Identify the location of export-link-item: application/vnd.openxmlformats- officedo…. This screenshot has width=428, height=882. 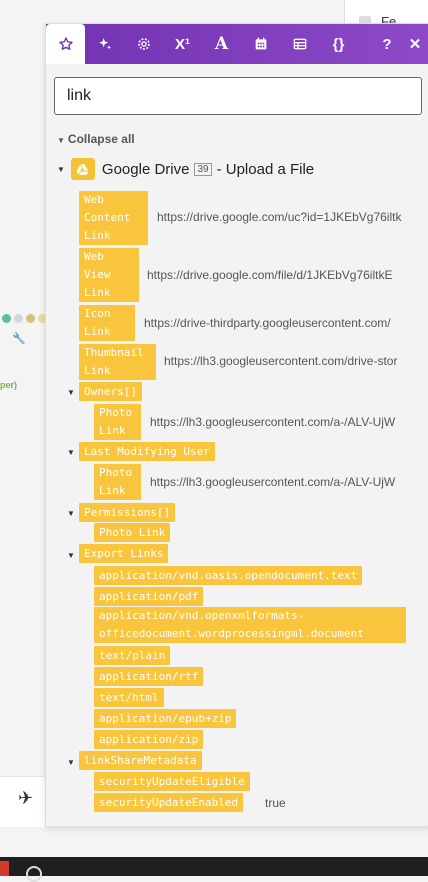
(250, 625).